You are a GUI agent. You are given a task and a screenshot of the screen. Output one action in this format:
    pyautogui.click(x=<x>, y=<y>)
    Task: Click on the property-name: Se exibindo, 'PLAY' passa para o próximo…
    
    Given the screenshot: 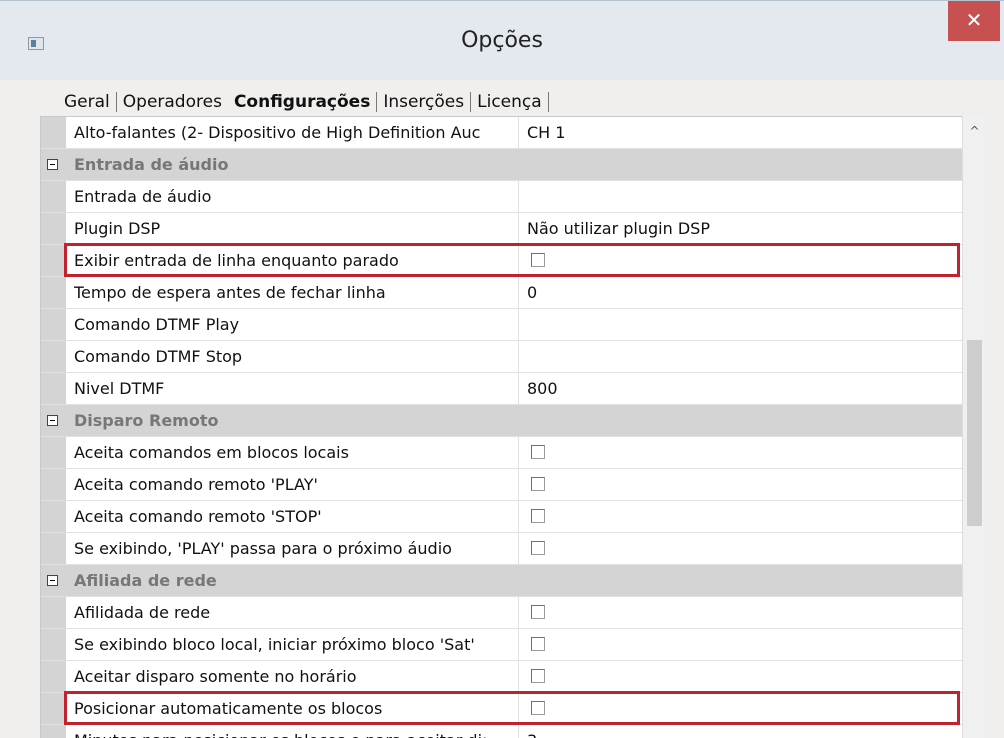 What is the action you would take?
    pyautogui.click(x=296, y=548)
    